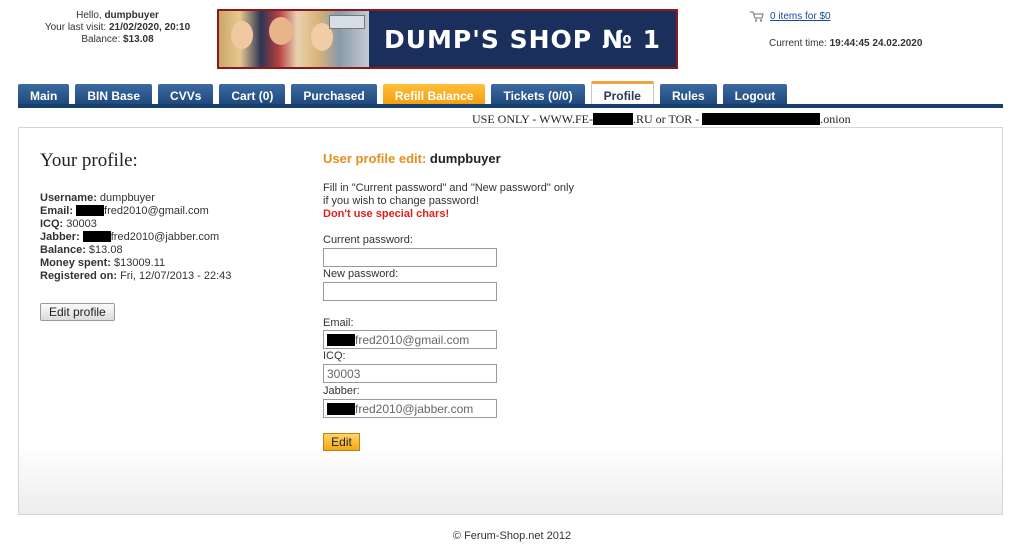  Describe the element at coordinates (139, 263) in the screenshot. I see `money-spent-value: $13009.11` at that location.